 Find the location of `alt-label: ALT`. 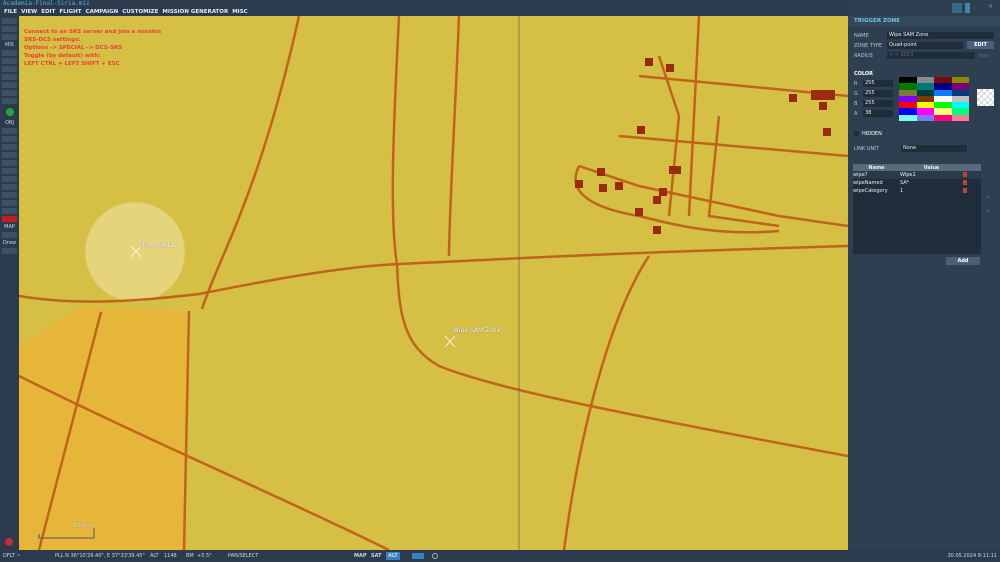

alt-label: ALT is located at coordinates (154, 556).